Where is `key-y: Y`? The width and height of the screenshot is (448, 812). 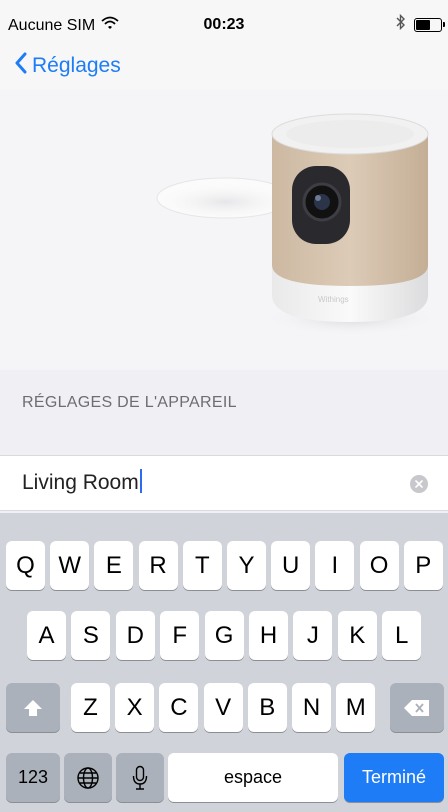 key-y: Y is located at coordinates (246, 565).